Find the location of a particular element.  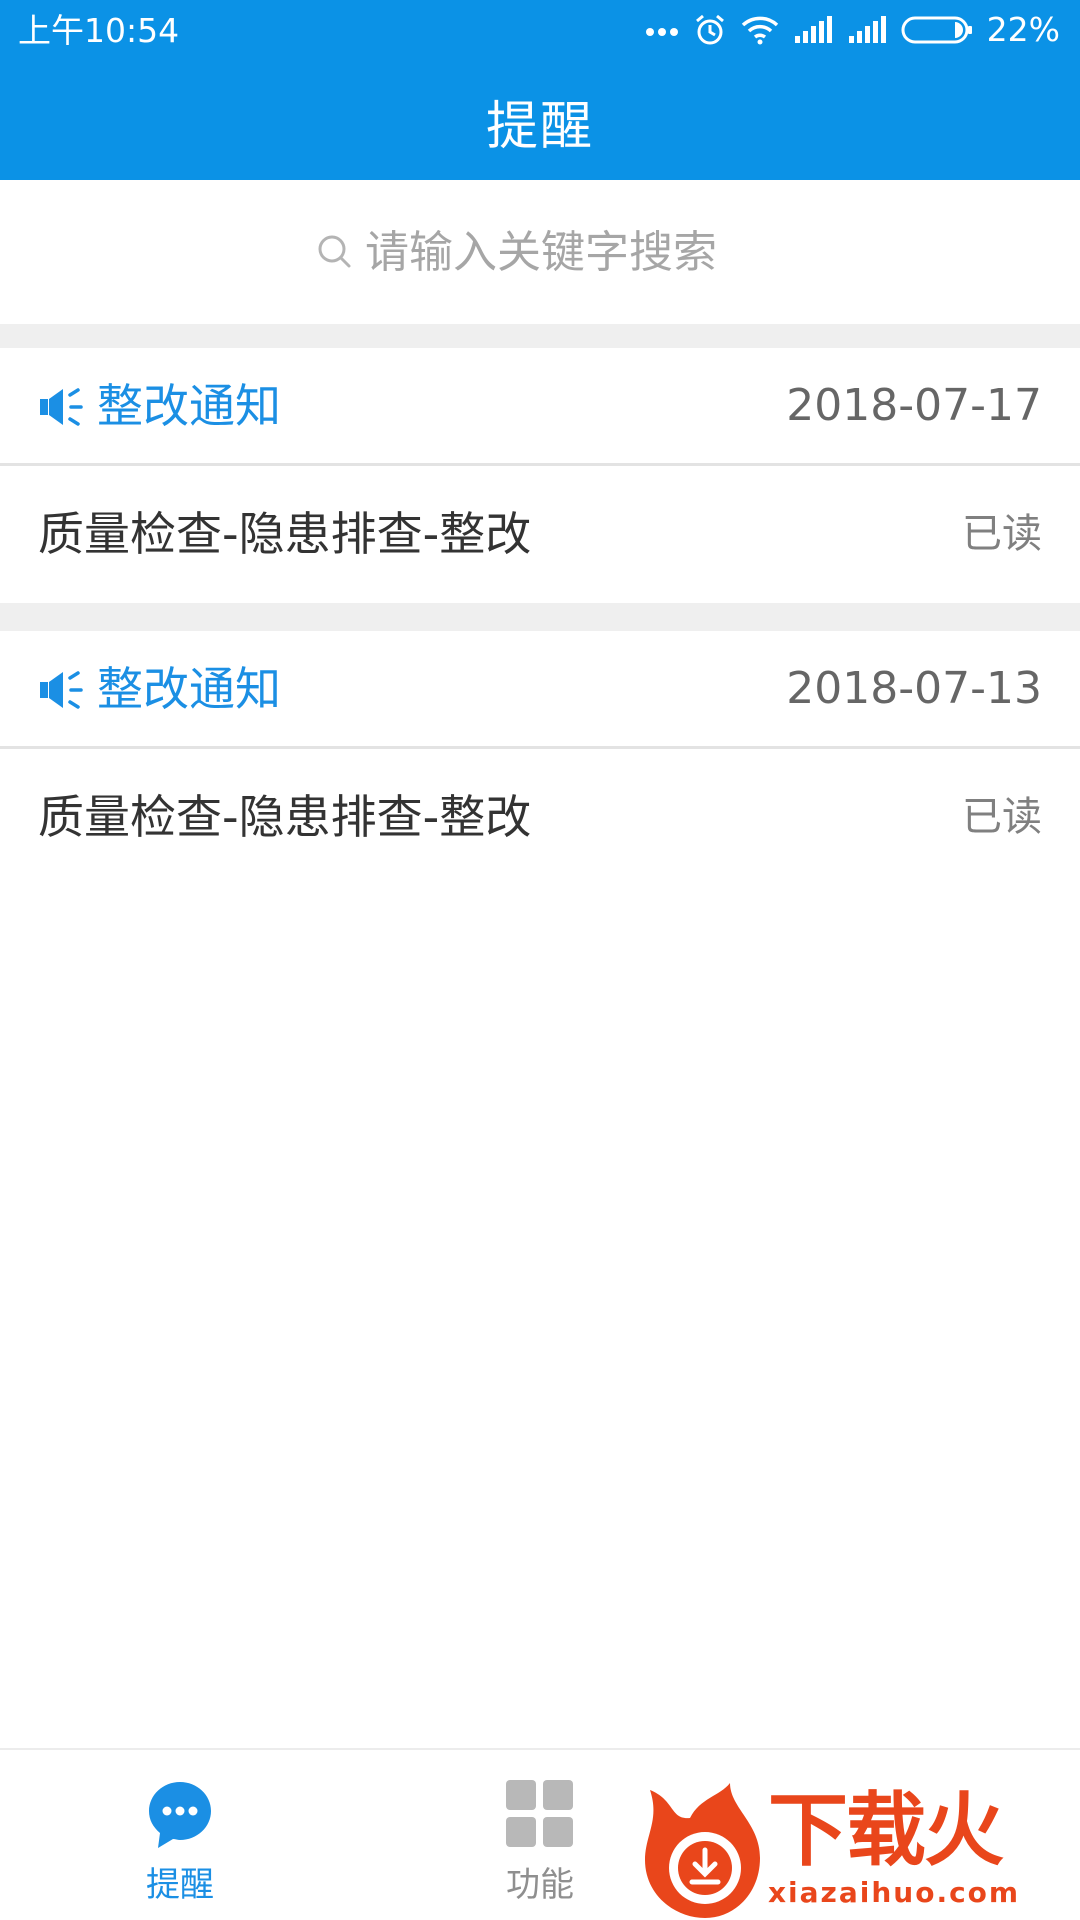

chat-bubble-icon is located at coordinates (180, 1818).